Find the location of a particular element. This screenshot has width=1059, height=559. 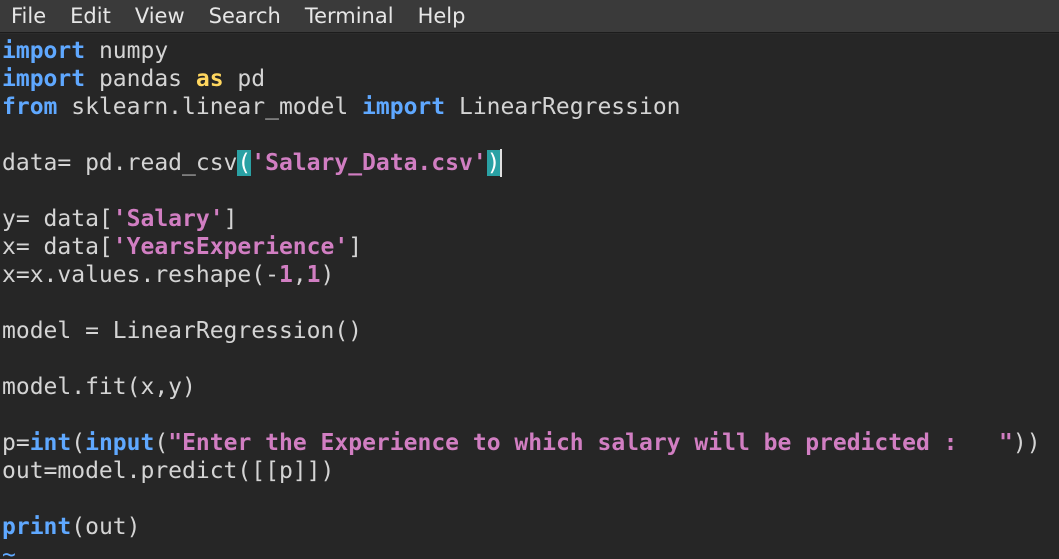

code-text: numpy is located at coordinates (127, 51).